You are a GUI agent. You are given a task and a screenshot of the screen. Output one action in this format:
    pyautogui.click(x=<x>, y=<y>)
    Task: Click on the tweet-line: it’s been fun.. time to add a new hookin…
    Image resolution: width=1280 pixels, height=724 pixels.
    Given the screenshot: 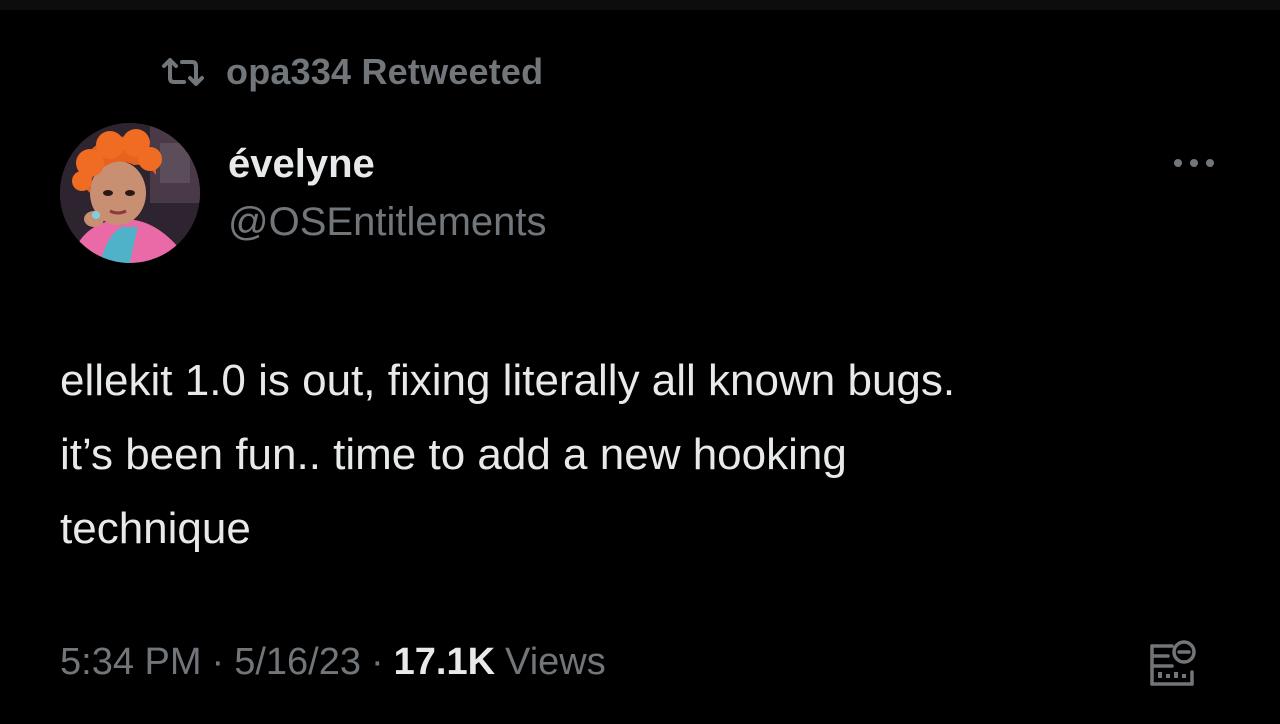 What is the action you would take?
    pyautogui.click(x=453, y=454)
    